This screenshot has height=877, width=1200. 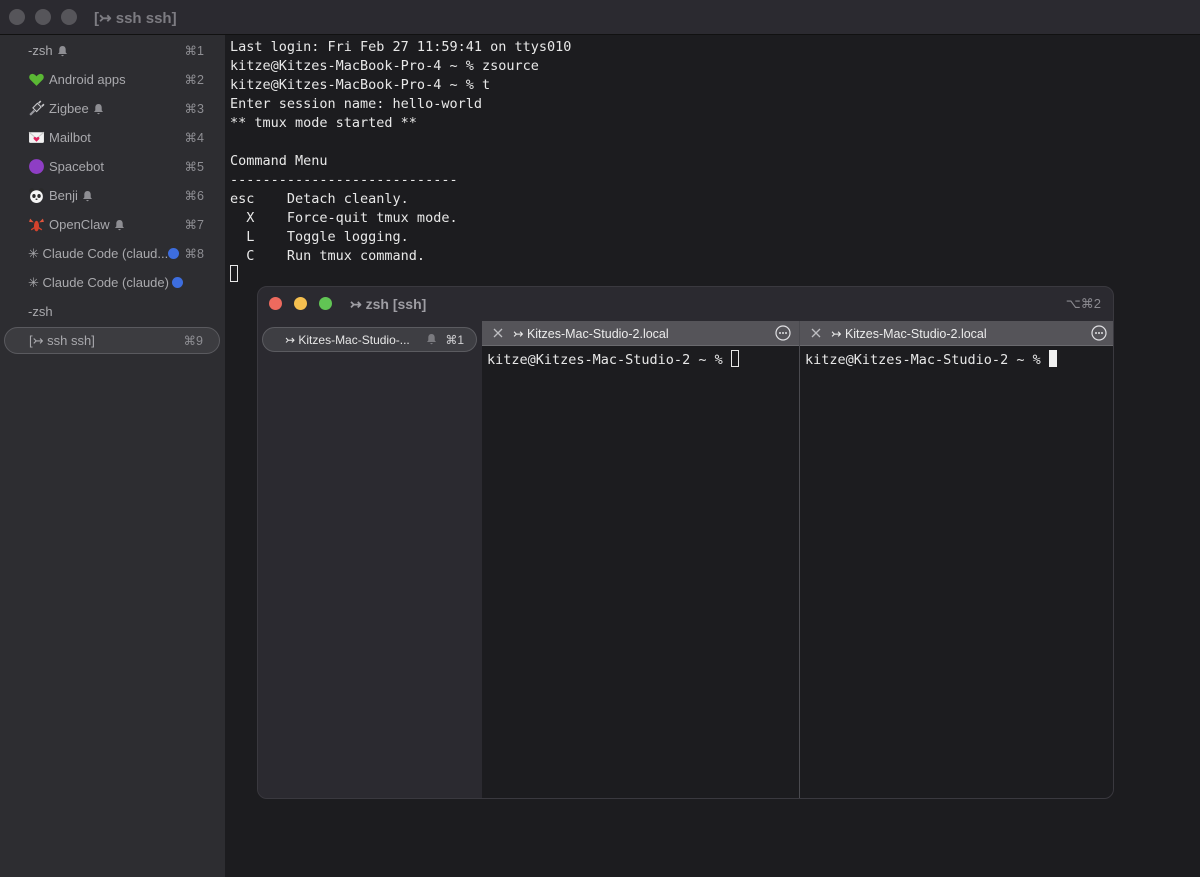 What do you see at coordinates (112, 195) in the screenshot?
I see `sidebar-item-benji: Benji ⌘6` at bounding box center [112, 195].